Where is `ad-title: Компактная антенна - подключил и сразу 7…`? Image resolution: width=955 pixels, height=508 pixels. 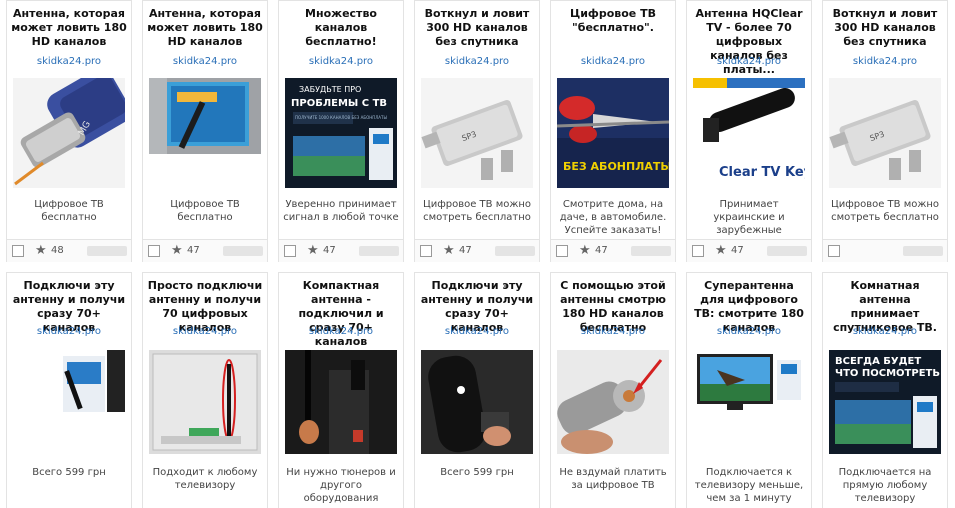
ad-title: Компактная антенна - подключил и сразу 7… is located at coordinates (341, 314).